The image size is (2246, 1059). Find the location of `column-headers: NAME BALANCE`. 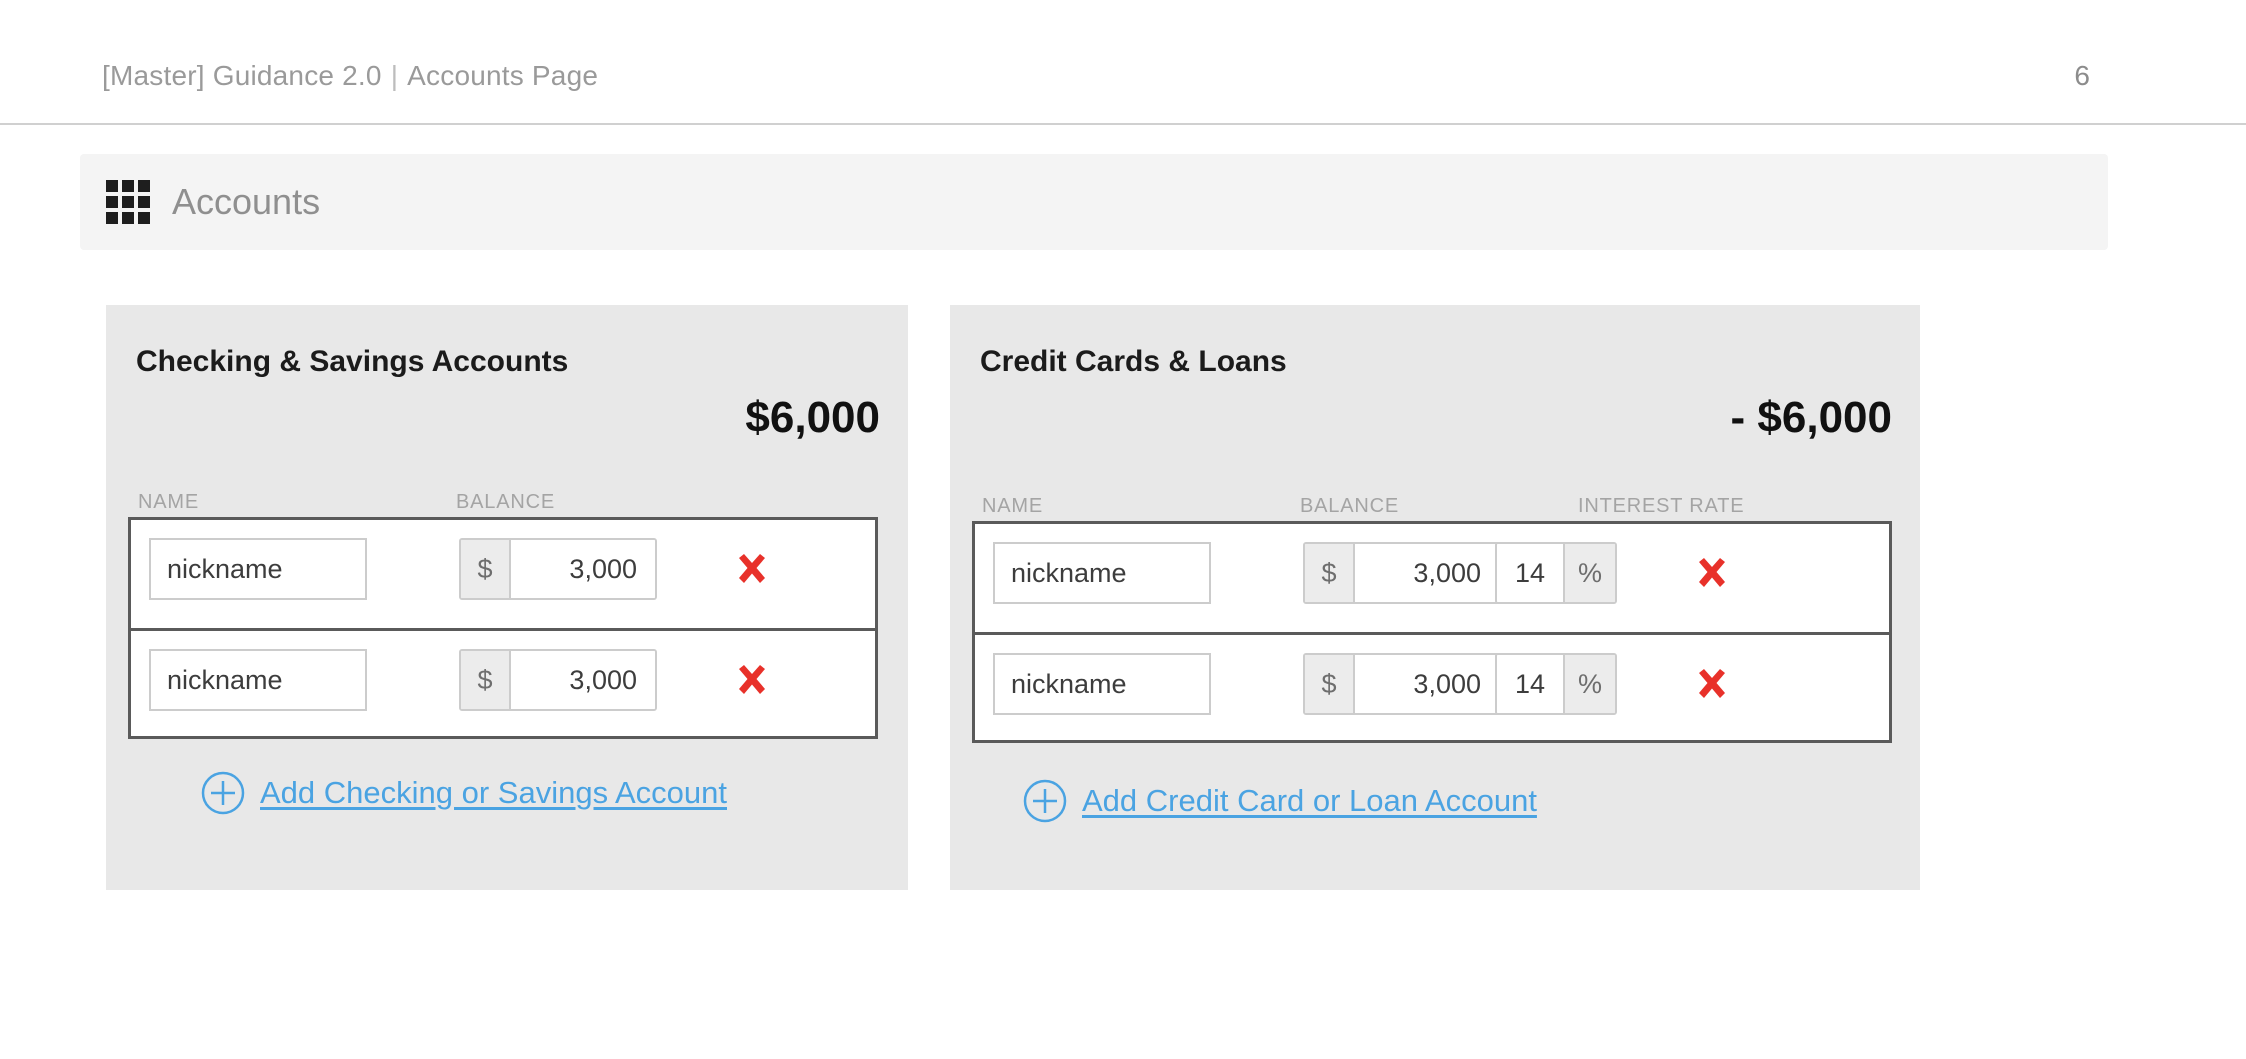

column-headers: NAME BALANCE is located at coordinates (507, 504).